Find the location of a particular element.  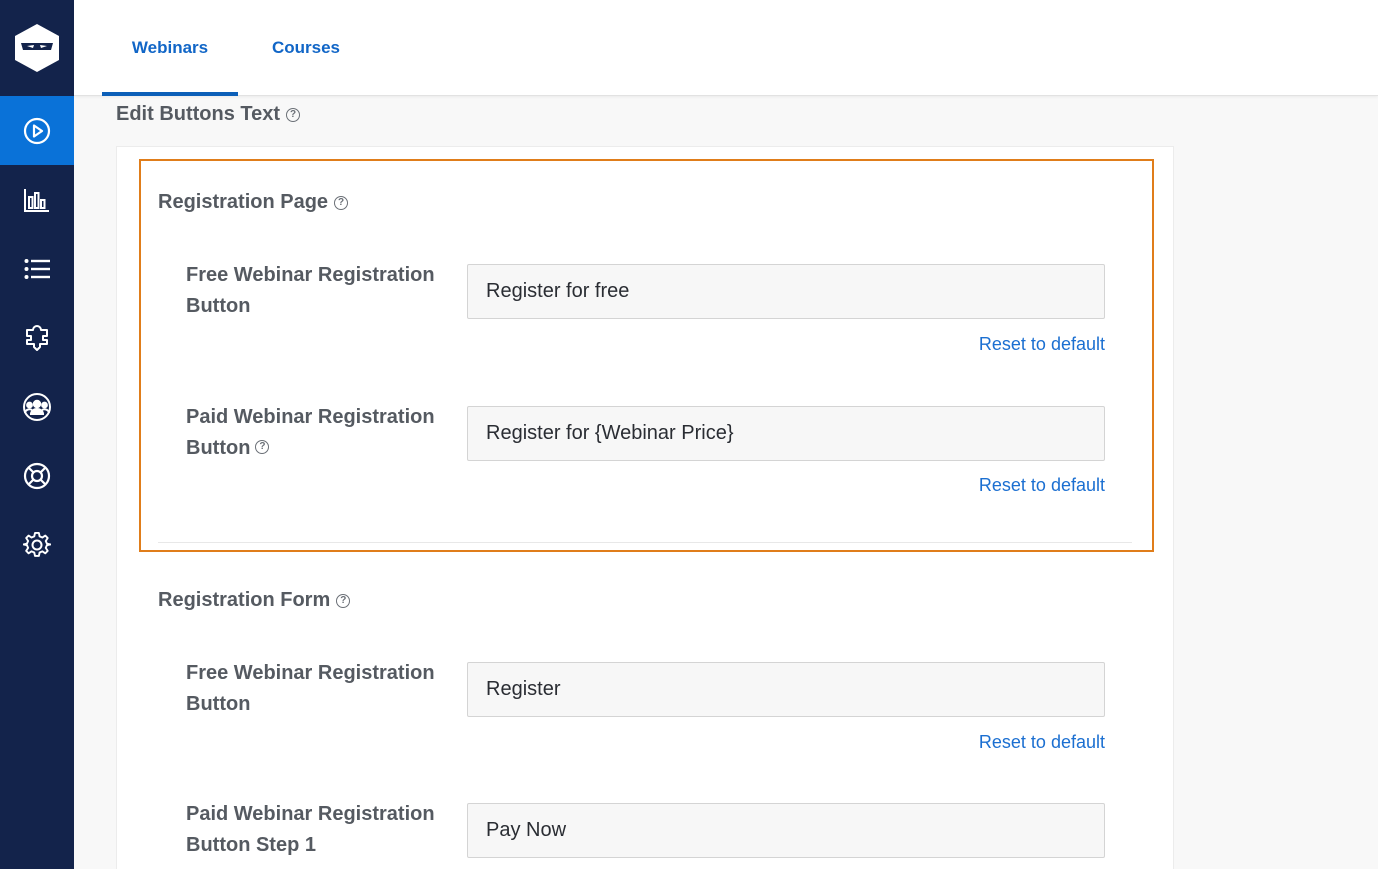

form-free-registration-button-label: Free Webinar Registration Button is located at coordinates (310, 688).